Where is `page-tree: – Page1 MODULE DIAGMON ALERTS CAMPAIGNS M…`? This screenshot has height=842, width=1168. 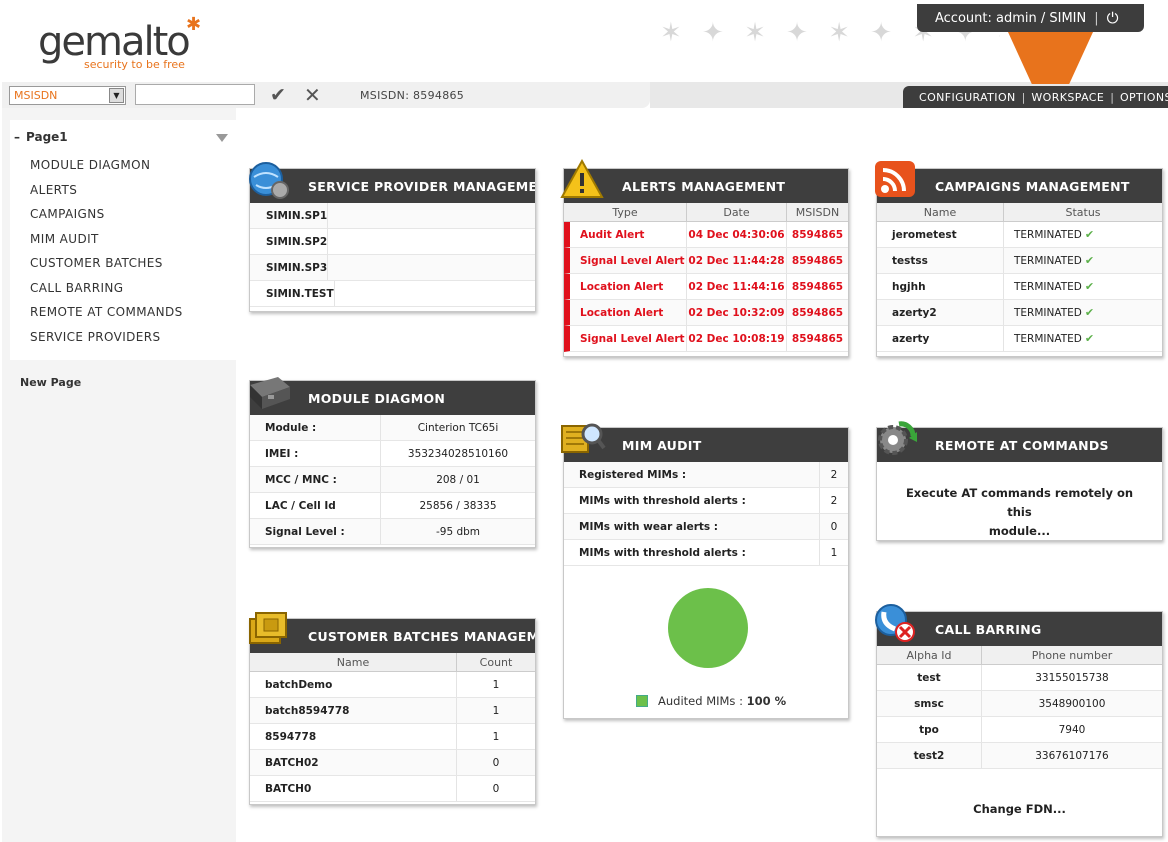 page-tree: – Page1 MODULE DIAGMON ALERTS CAMPAIGNS M… is located at coordinates (124, 240).